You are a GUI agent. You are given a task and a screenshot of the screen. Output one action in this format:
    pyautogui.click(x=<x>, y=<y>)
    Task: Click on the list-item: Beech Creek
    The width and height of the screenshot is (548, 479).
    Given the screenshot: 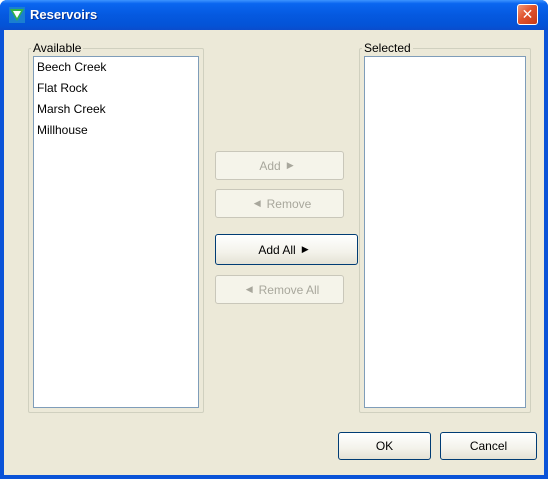 What is the action you would take?
    pyautogui.click(x=116, y=67)
    